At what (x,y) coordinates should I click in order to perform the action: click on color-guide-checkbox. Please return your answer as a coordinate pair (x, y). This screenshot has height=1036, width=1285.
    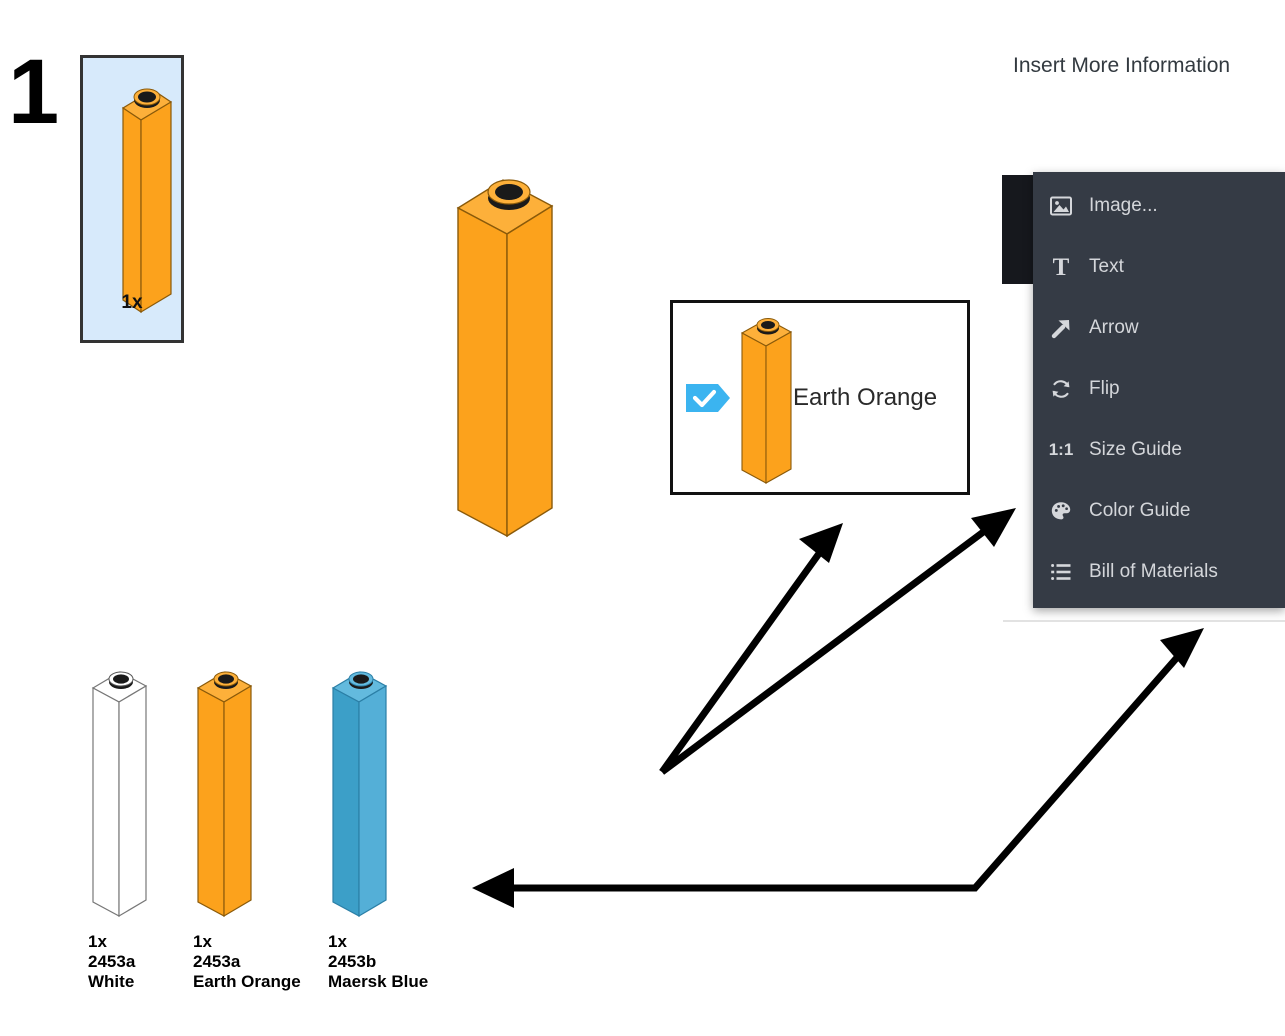
    Looking at the image, I should click on (709, 398).